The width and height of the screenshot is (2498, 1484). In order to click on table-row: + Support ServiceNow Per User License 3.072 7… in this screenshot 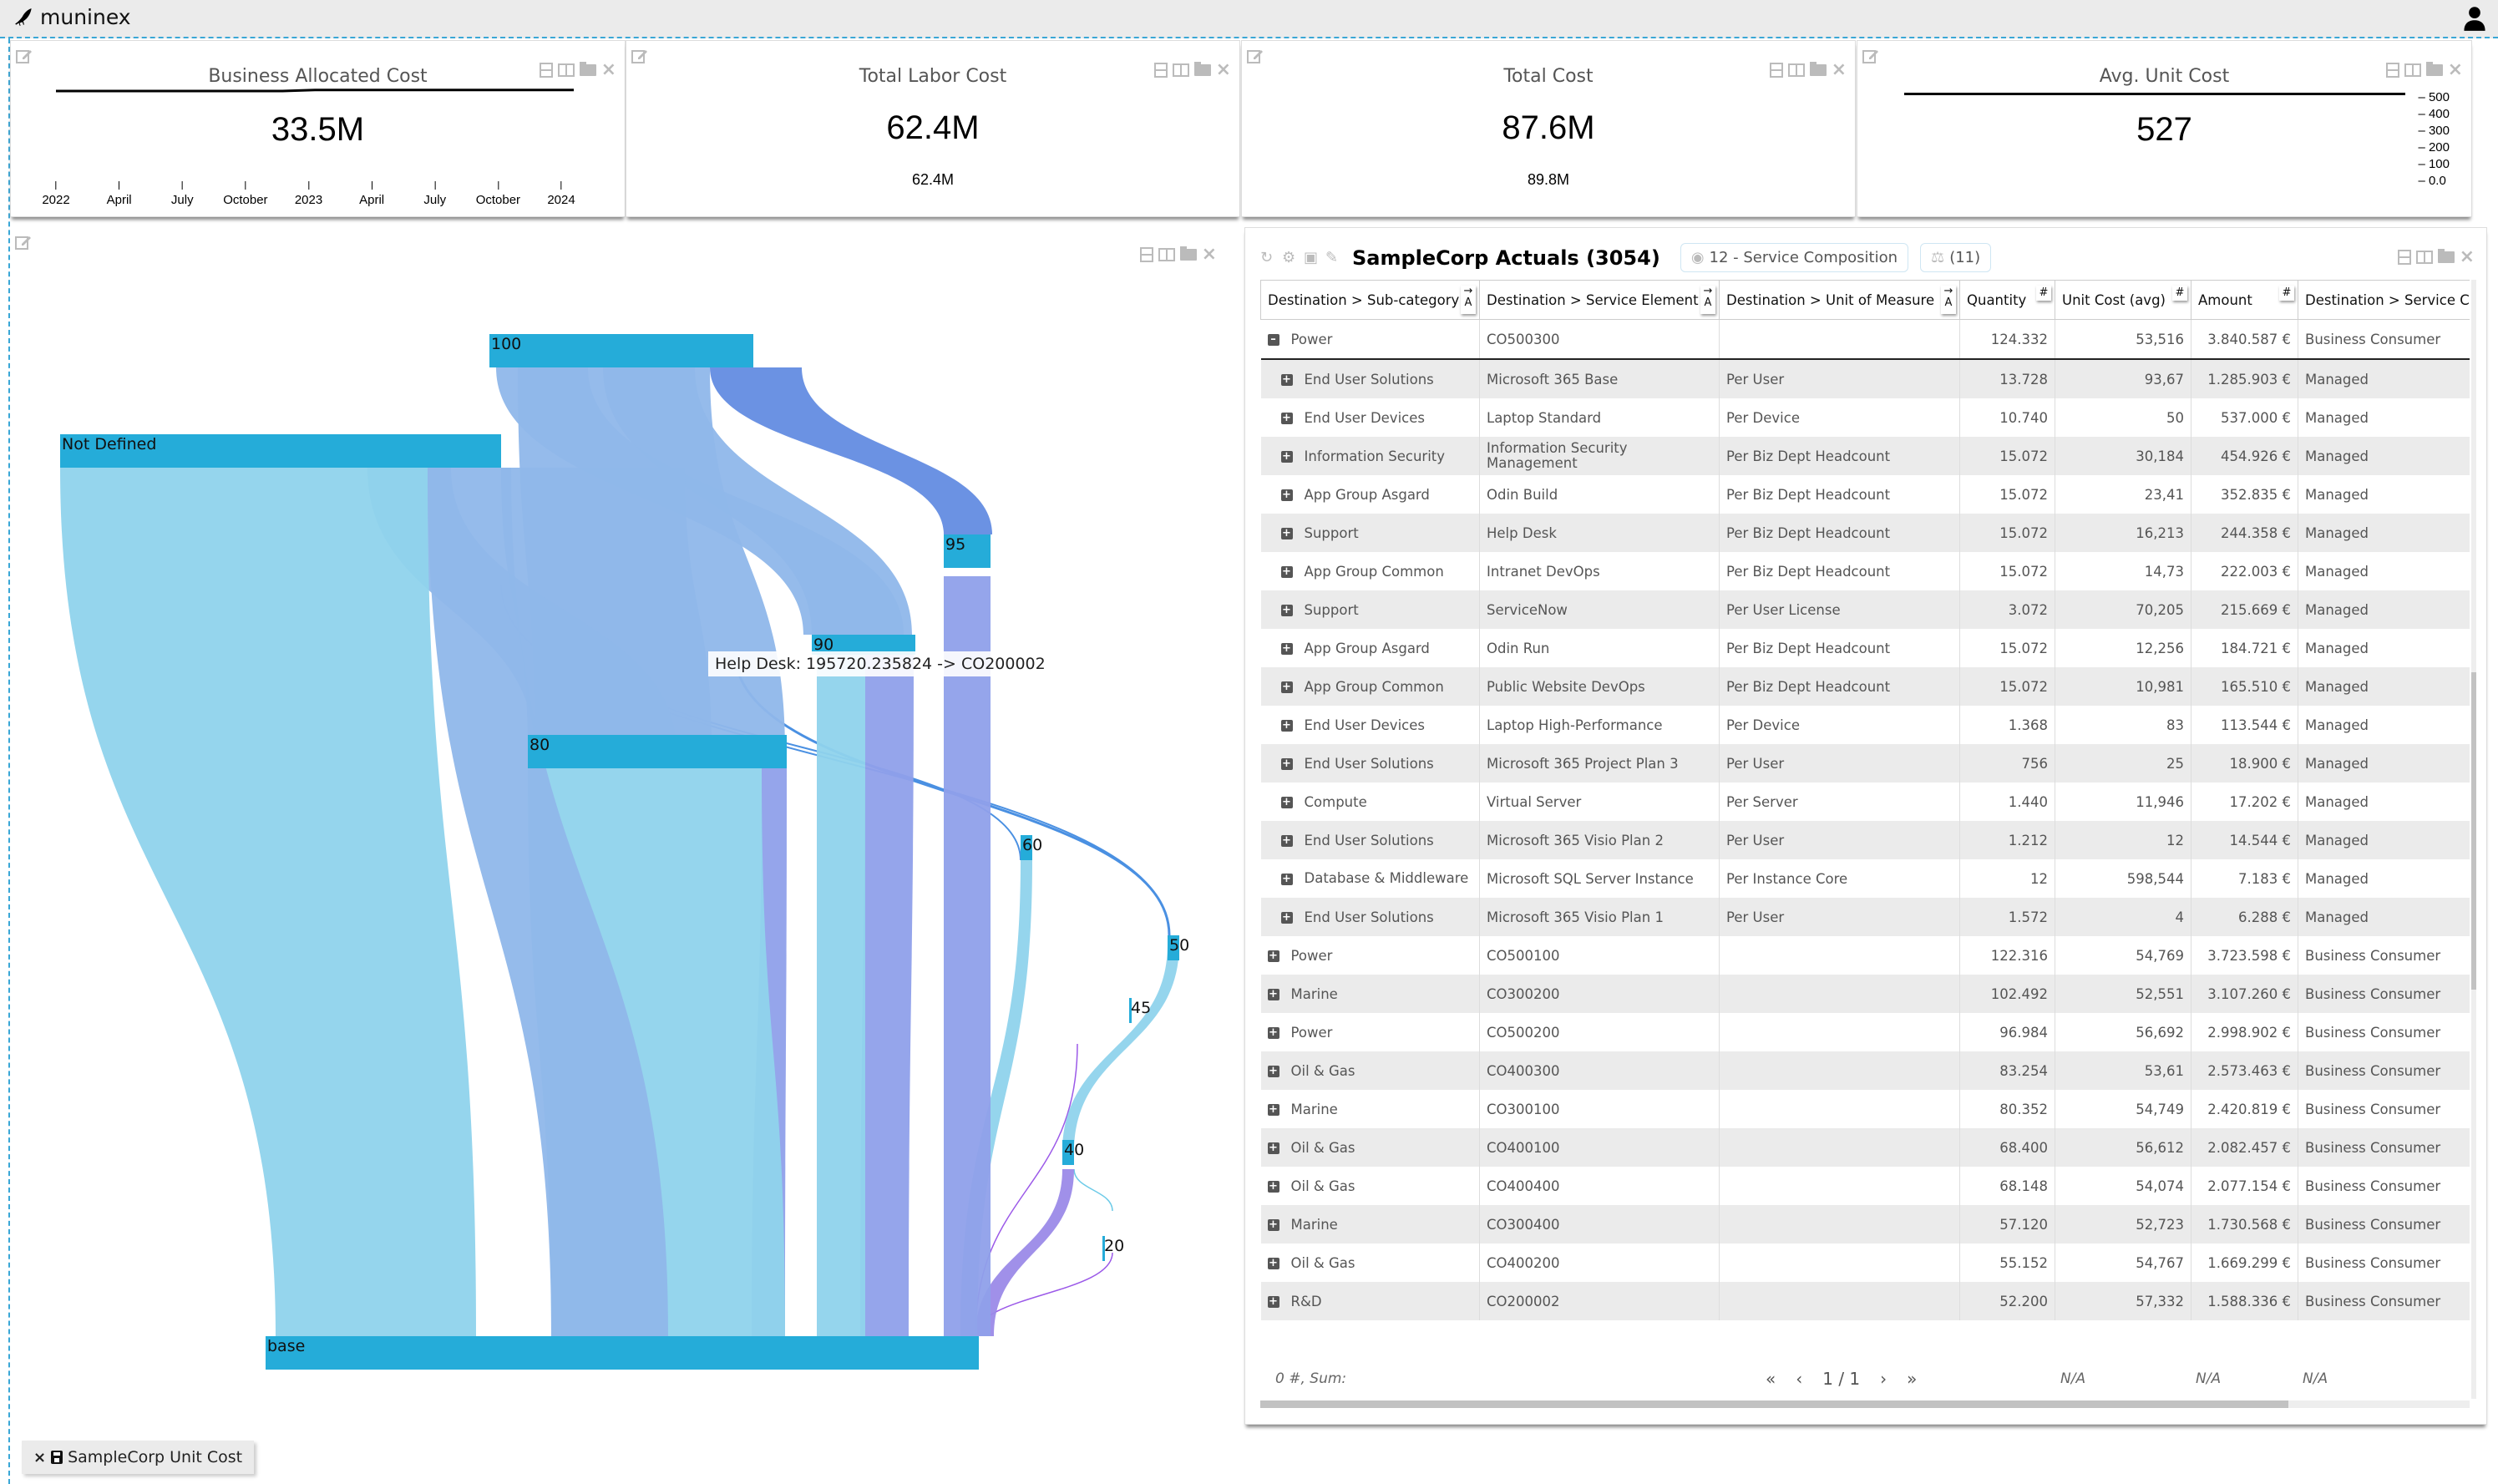, I will do `click(1865, 610)`.